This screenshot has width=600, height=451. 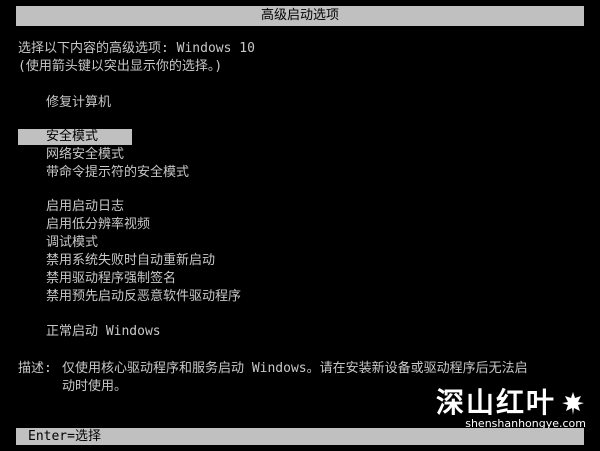 What do you see at coordinates (75, 137) in the screenshot?
I see `menu-item-safe-mode: 安全模式` at bounding box center [75, 137].